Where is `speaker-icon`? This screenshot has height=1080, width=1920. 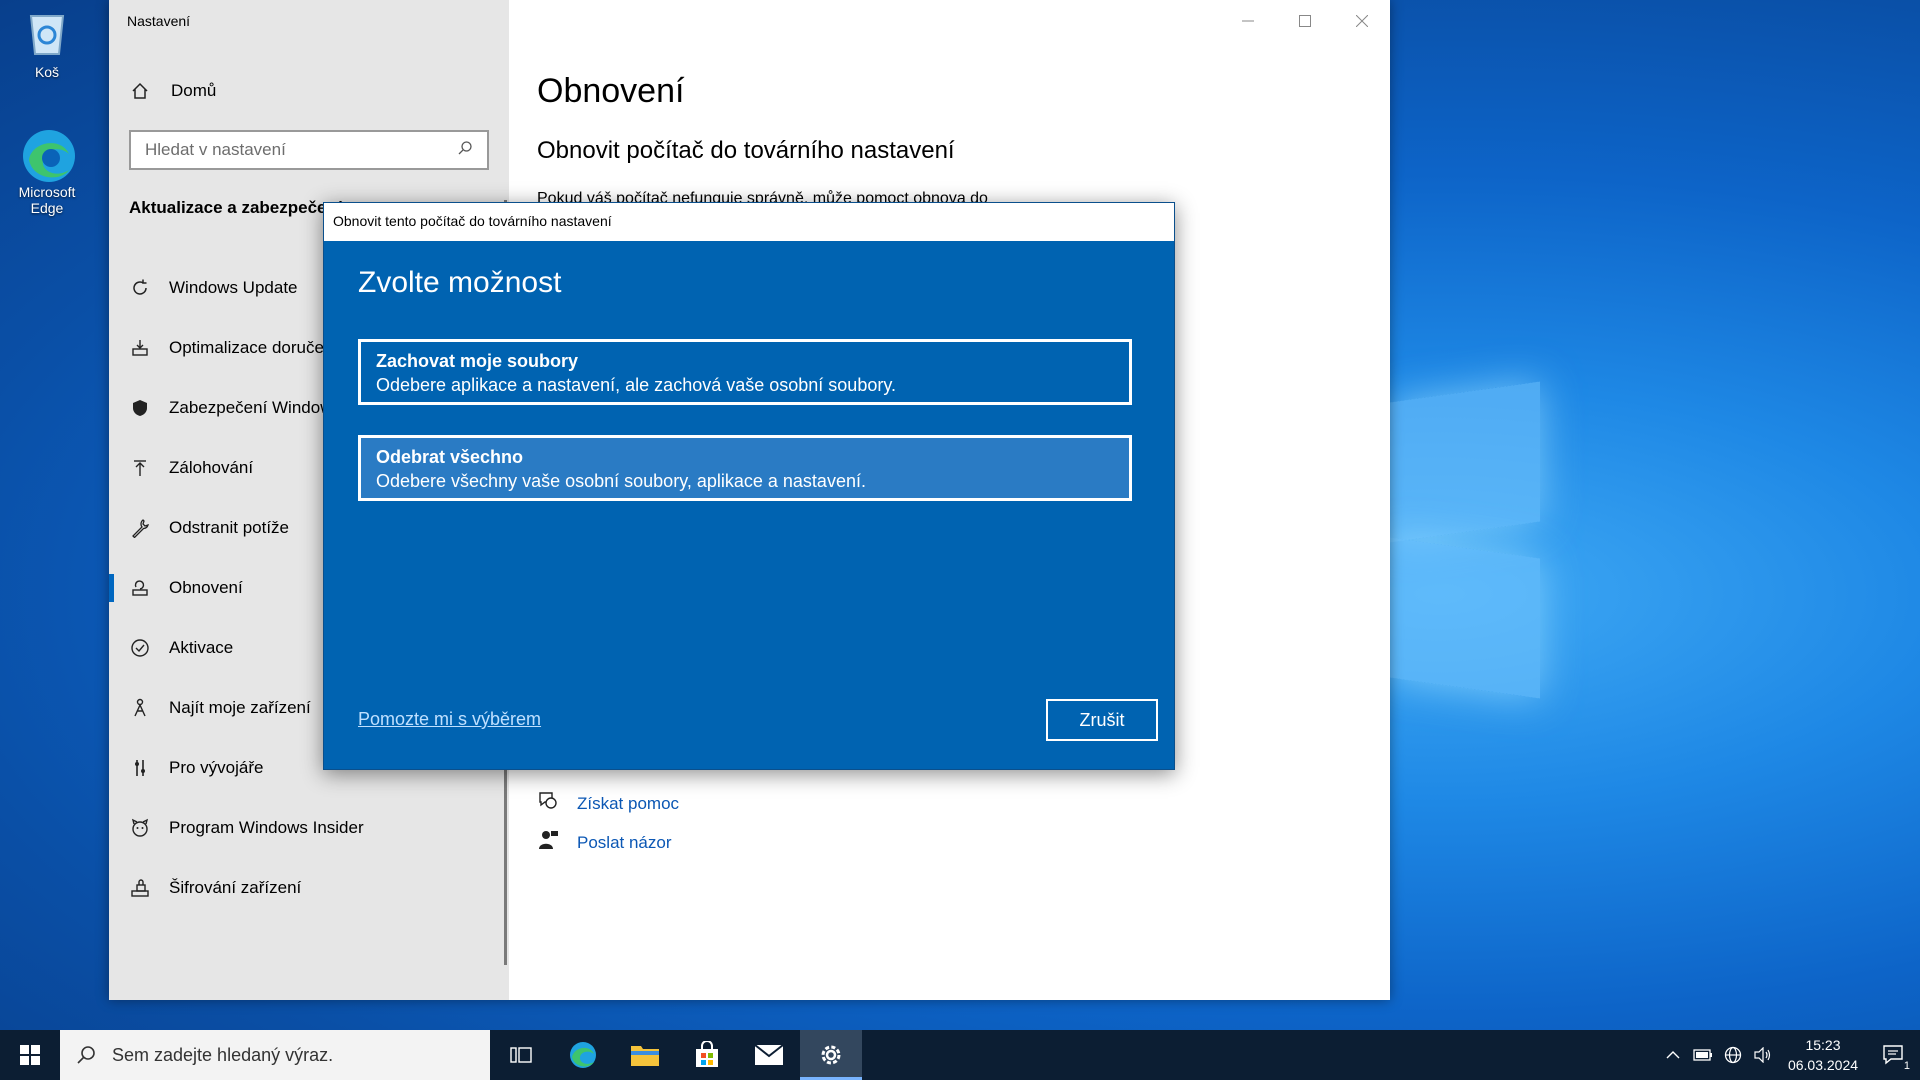
speaker-icon is located at coordinates (1762, 1055).